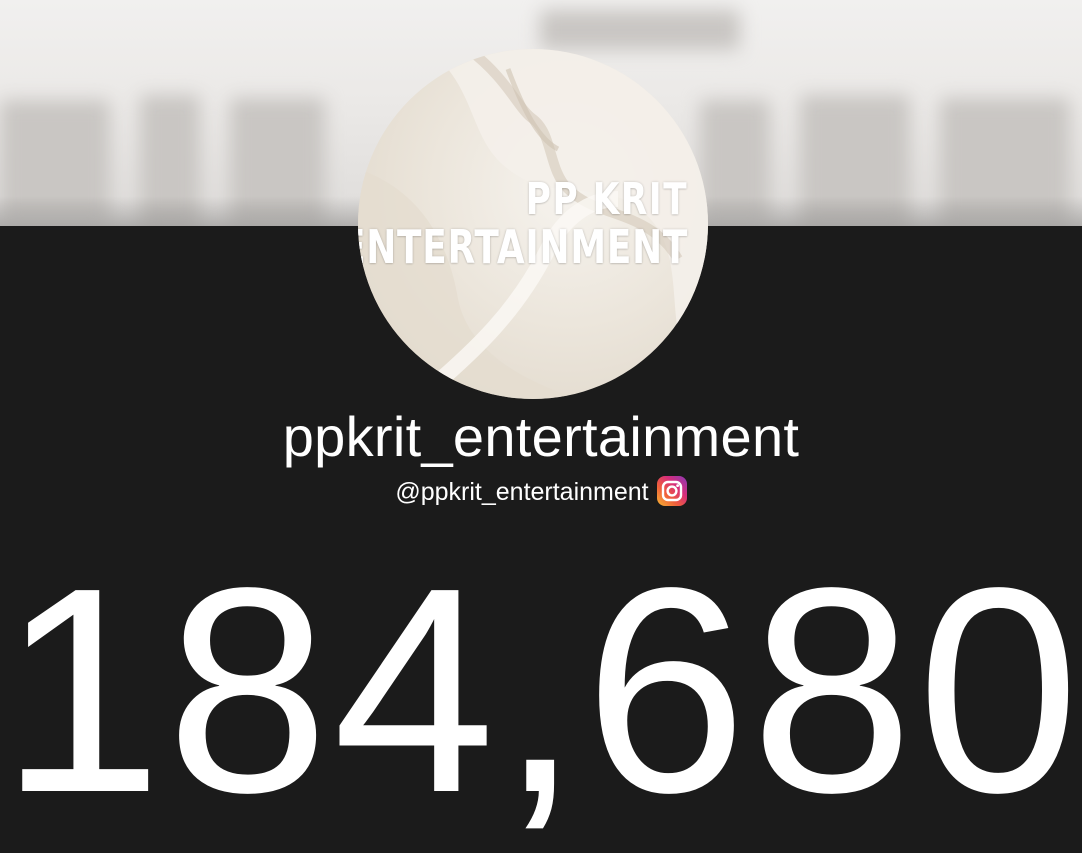  What do you see at coordinates (521, 492) in the screenshot?
I see `profile-handle: @ppkrit_entertainment` at bounding box center [521, 492].